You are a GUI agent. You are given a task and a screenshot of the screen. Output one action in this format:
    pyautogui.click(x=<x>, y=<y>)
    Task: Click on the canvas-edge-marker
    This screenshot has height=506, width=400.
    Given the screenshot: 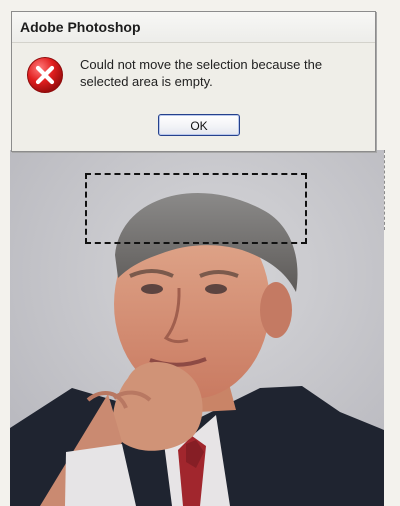 What is the action you would take?
    pyautogui.click(x=384, y=190)
    